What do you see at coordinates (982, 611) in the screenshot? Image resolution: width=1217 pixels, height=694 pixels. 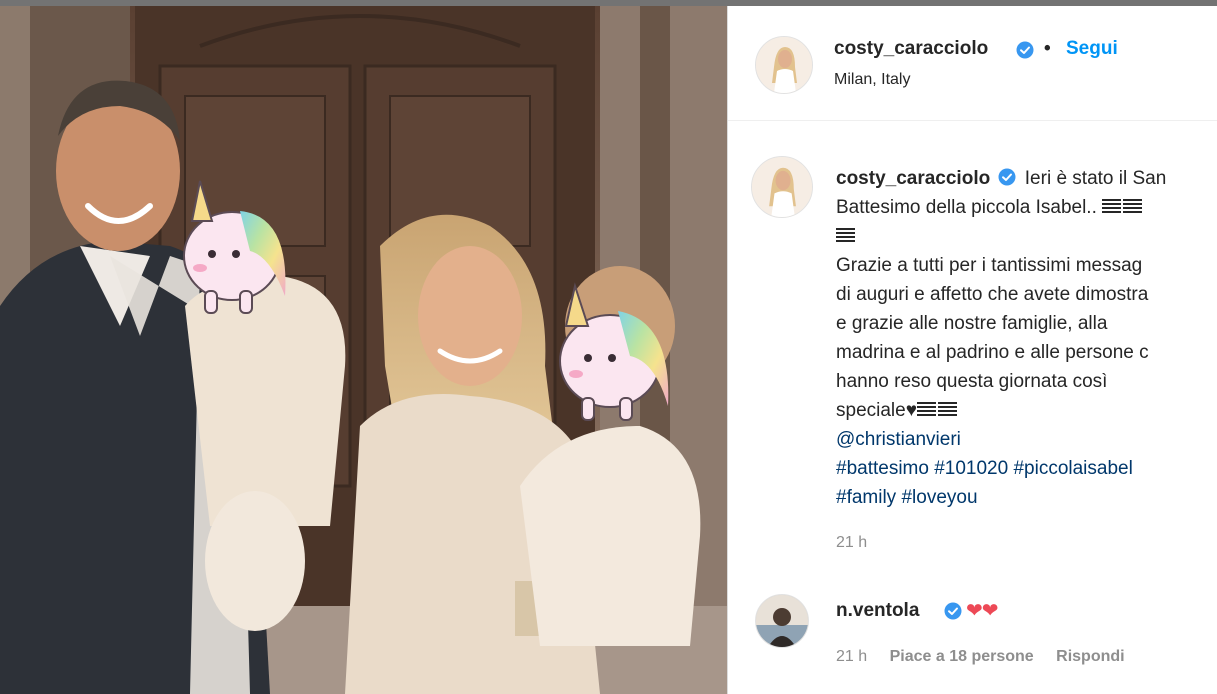 I see `comment-text: ❤❤` at bounding box center [982, 611].